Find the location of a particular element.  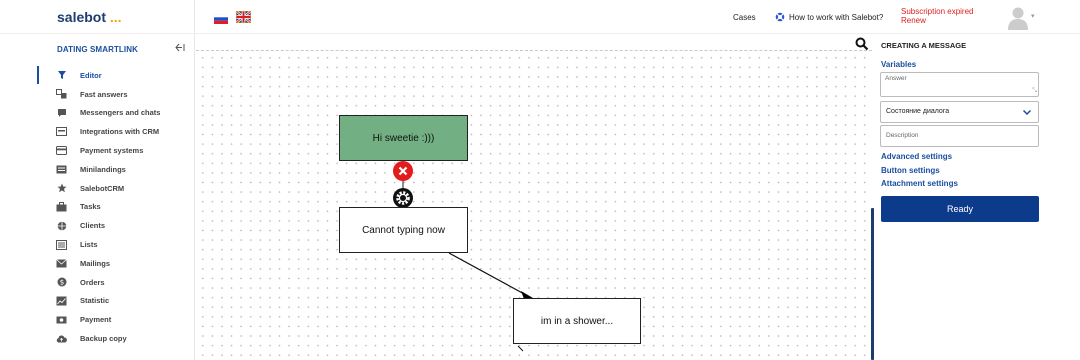

star-icon is located at coordinates (61, 188).